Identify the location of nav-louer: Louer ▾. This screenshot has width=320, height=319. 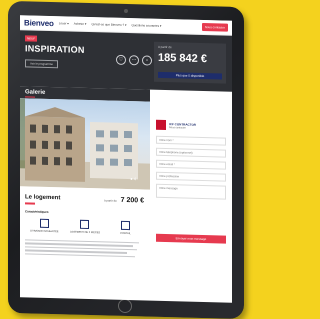
(64, 23).